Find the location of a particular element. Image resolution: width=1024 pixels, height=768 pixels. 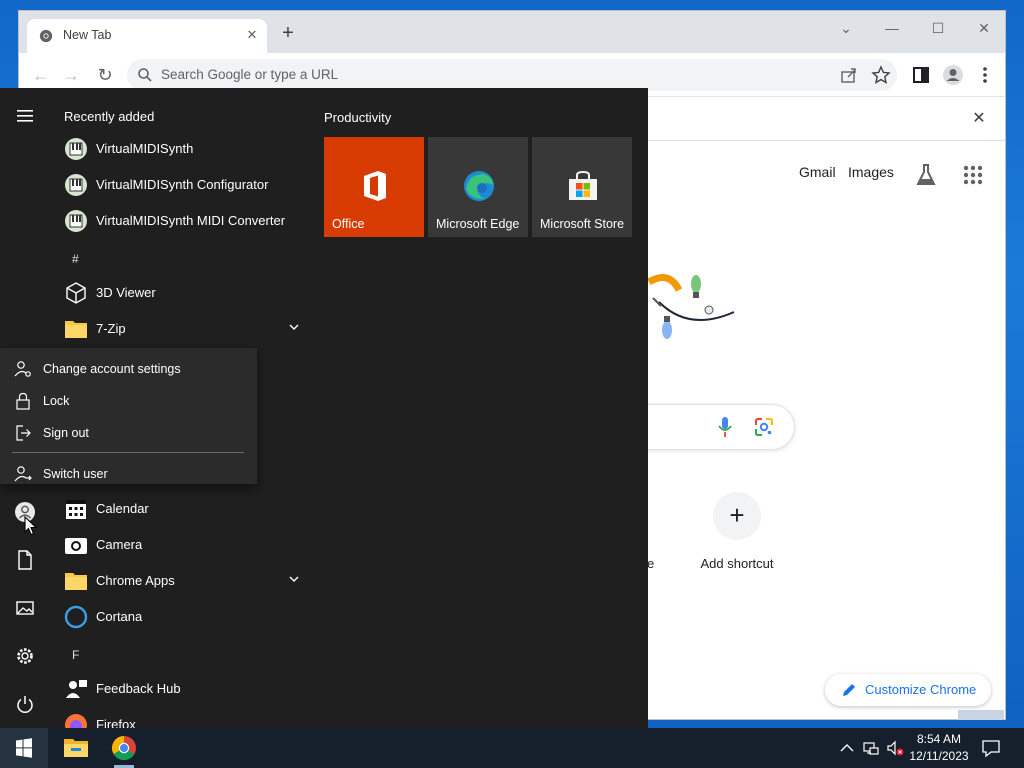

mouse-cursor-icon is located at coordinates (31, 526).